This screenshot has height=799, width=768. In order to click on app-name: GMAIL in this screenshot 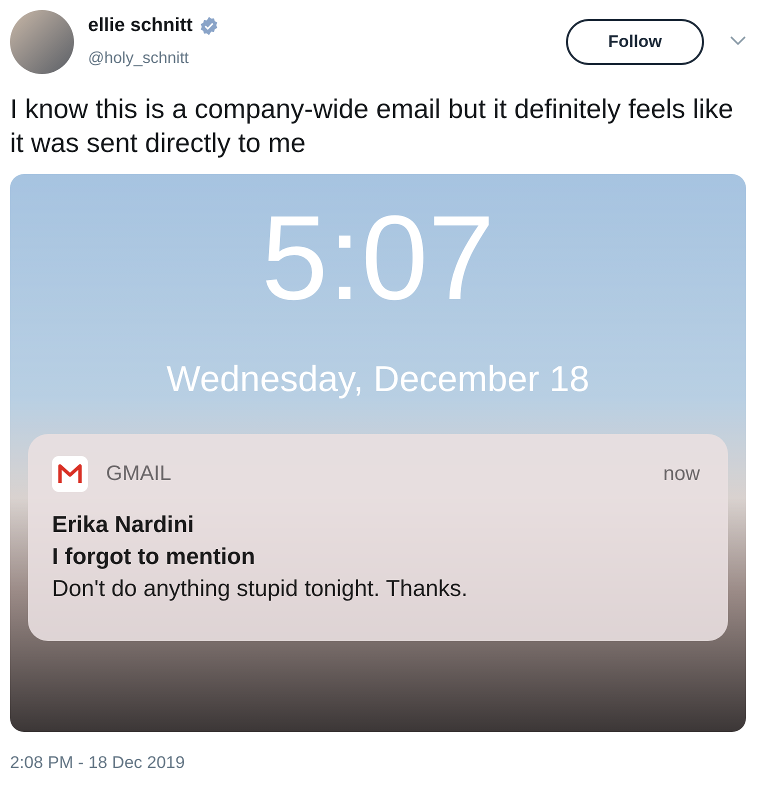, I will do `click(139, 474)`.